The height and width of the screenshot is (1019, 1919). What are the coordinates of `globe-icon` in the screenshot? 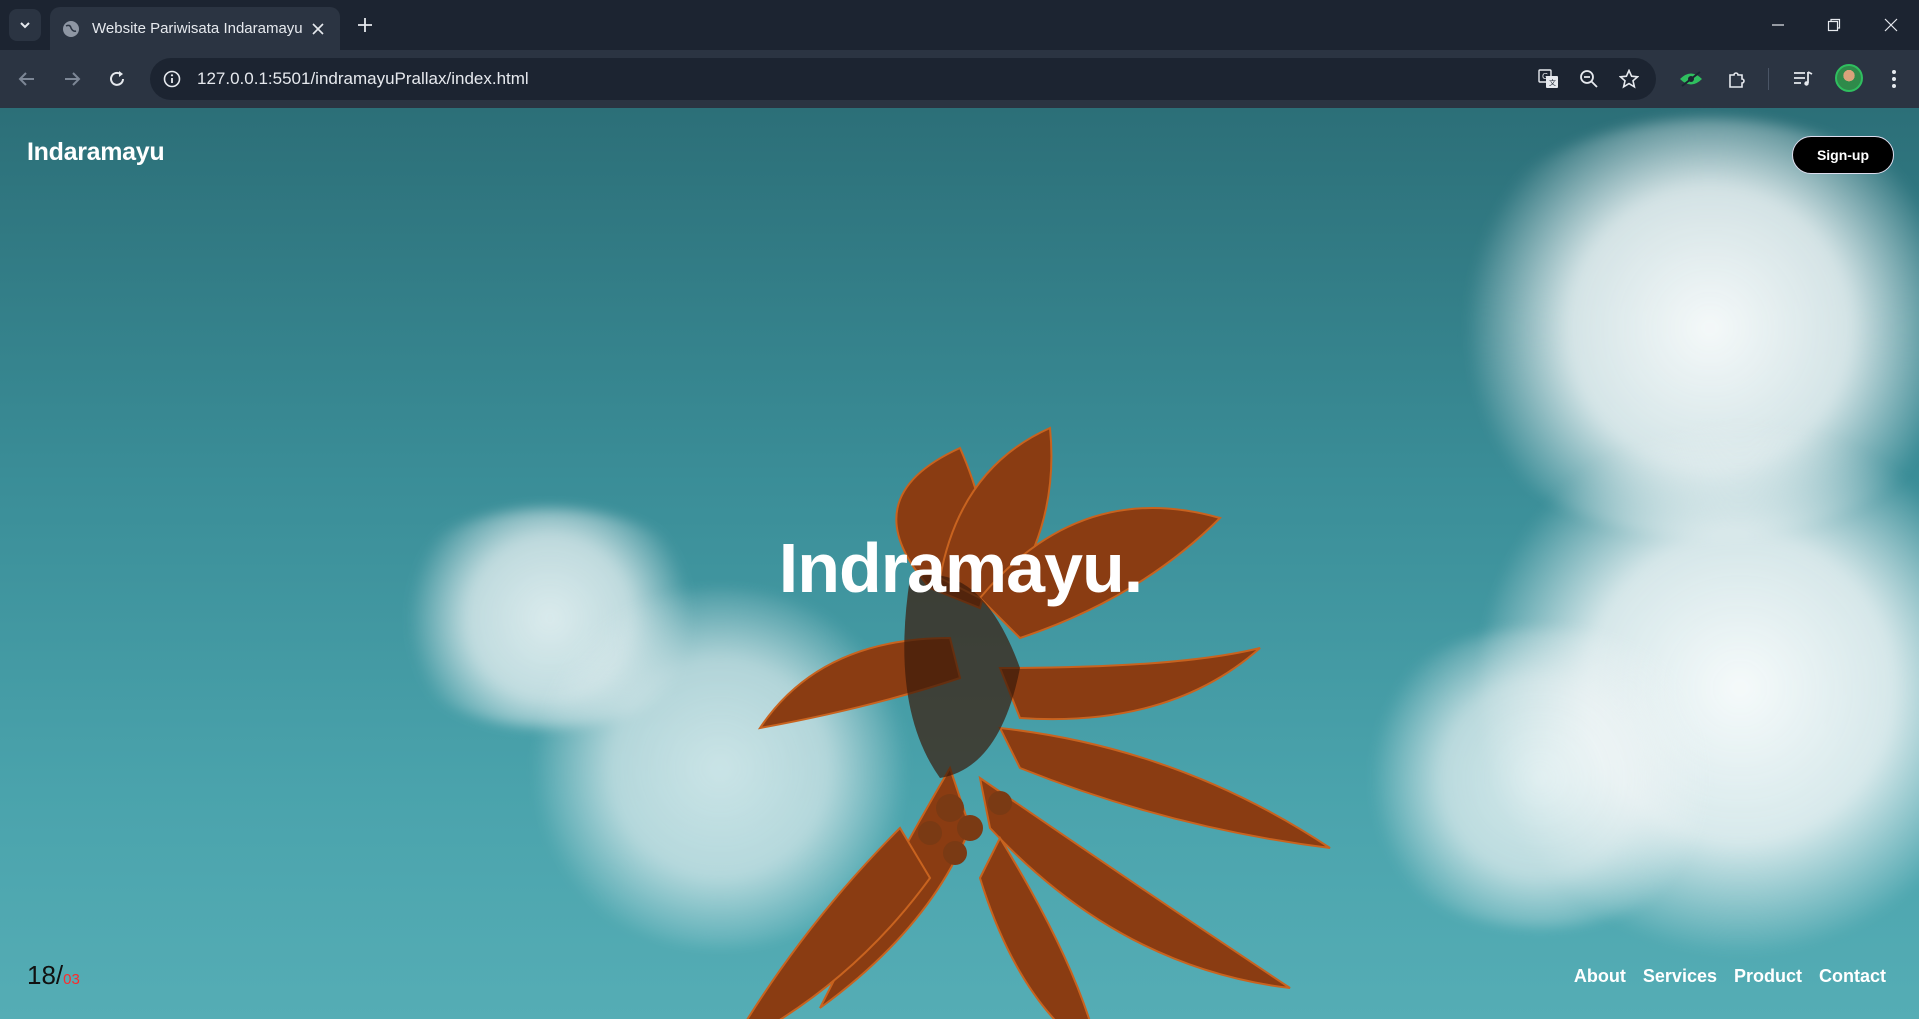 It's located at (71, 28).